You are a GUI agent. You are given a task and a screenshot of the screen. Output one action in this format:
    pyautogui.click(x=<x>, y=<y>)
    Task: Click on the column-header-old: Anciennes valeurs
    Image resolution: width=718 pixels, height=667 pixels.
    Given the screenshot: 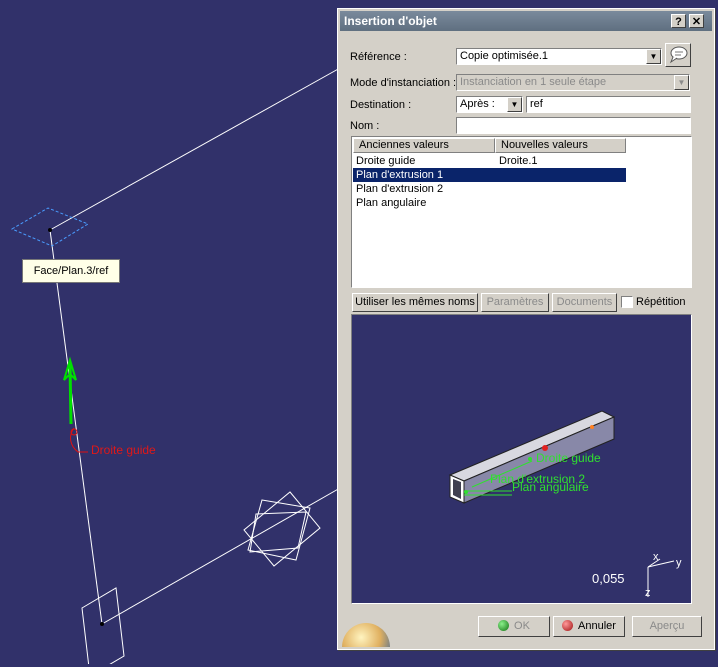 What is the action you would take?
    pyautogui.click(x=424, y=145)
    